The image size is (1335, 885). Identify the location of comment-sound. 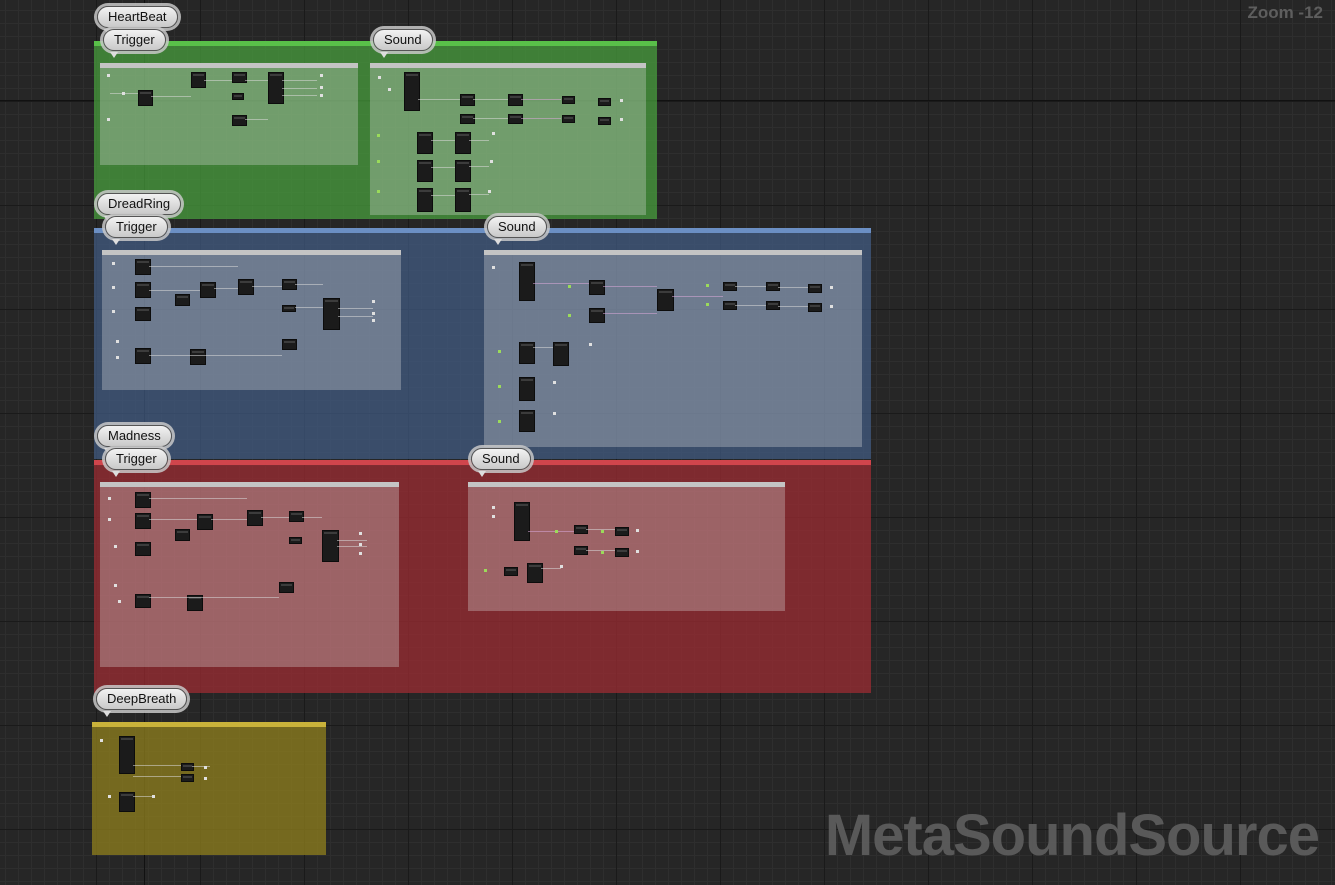
(673, 348).